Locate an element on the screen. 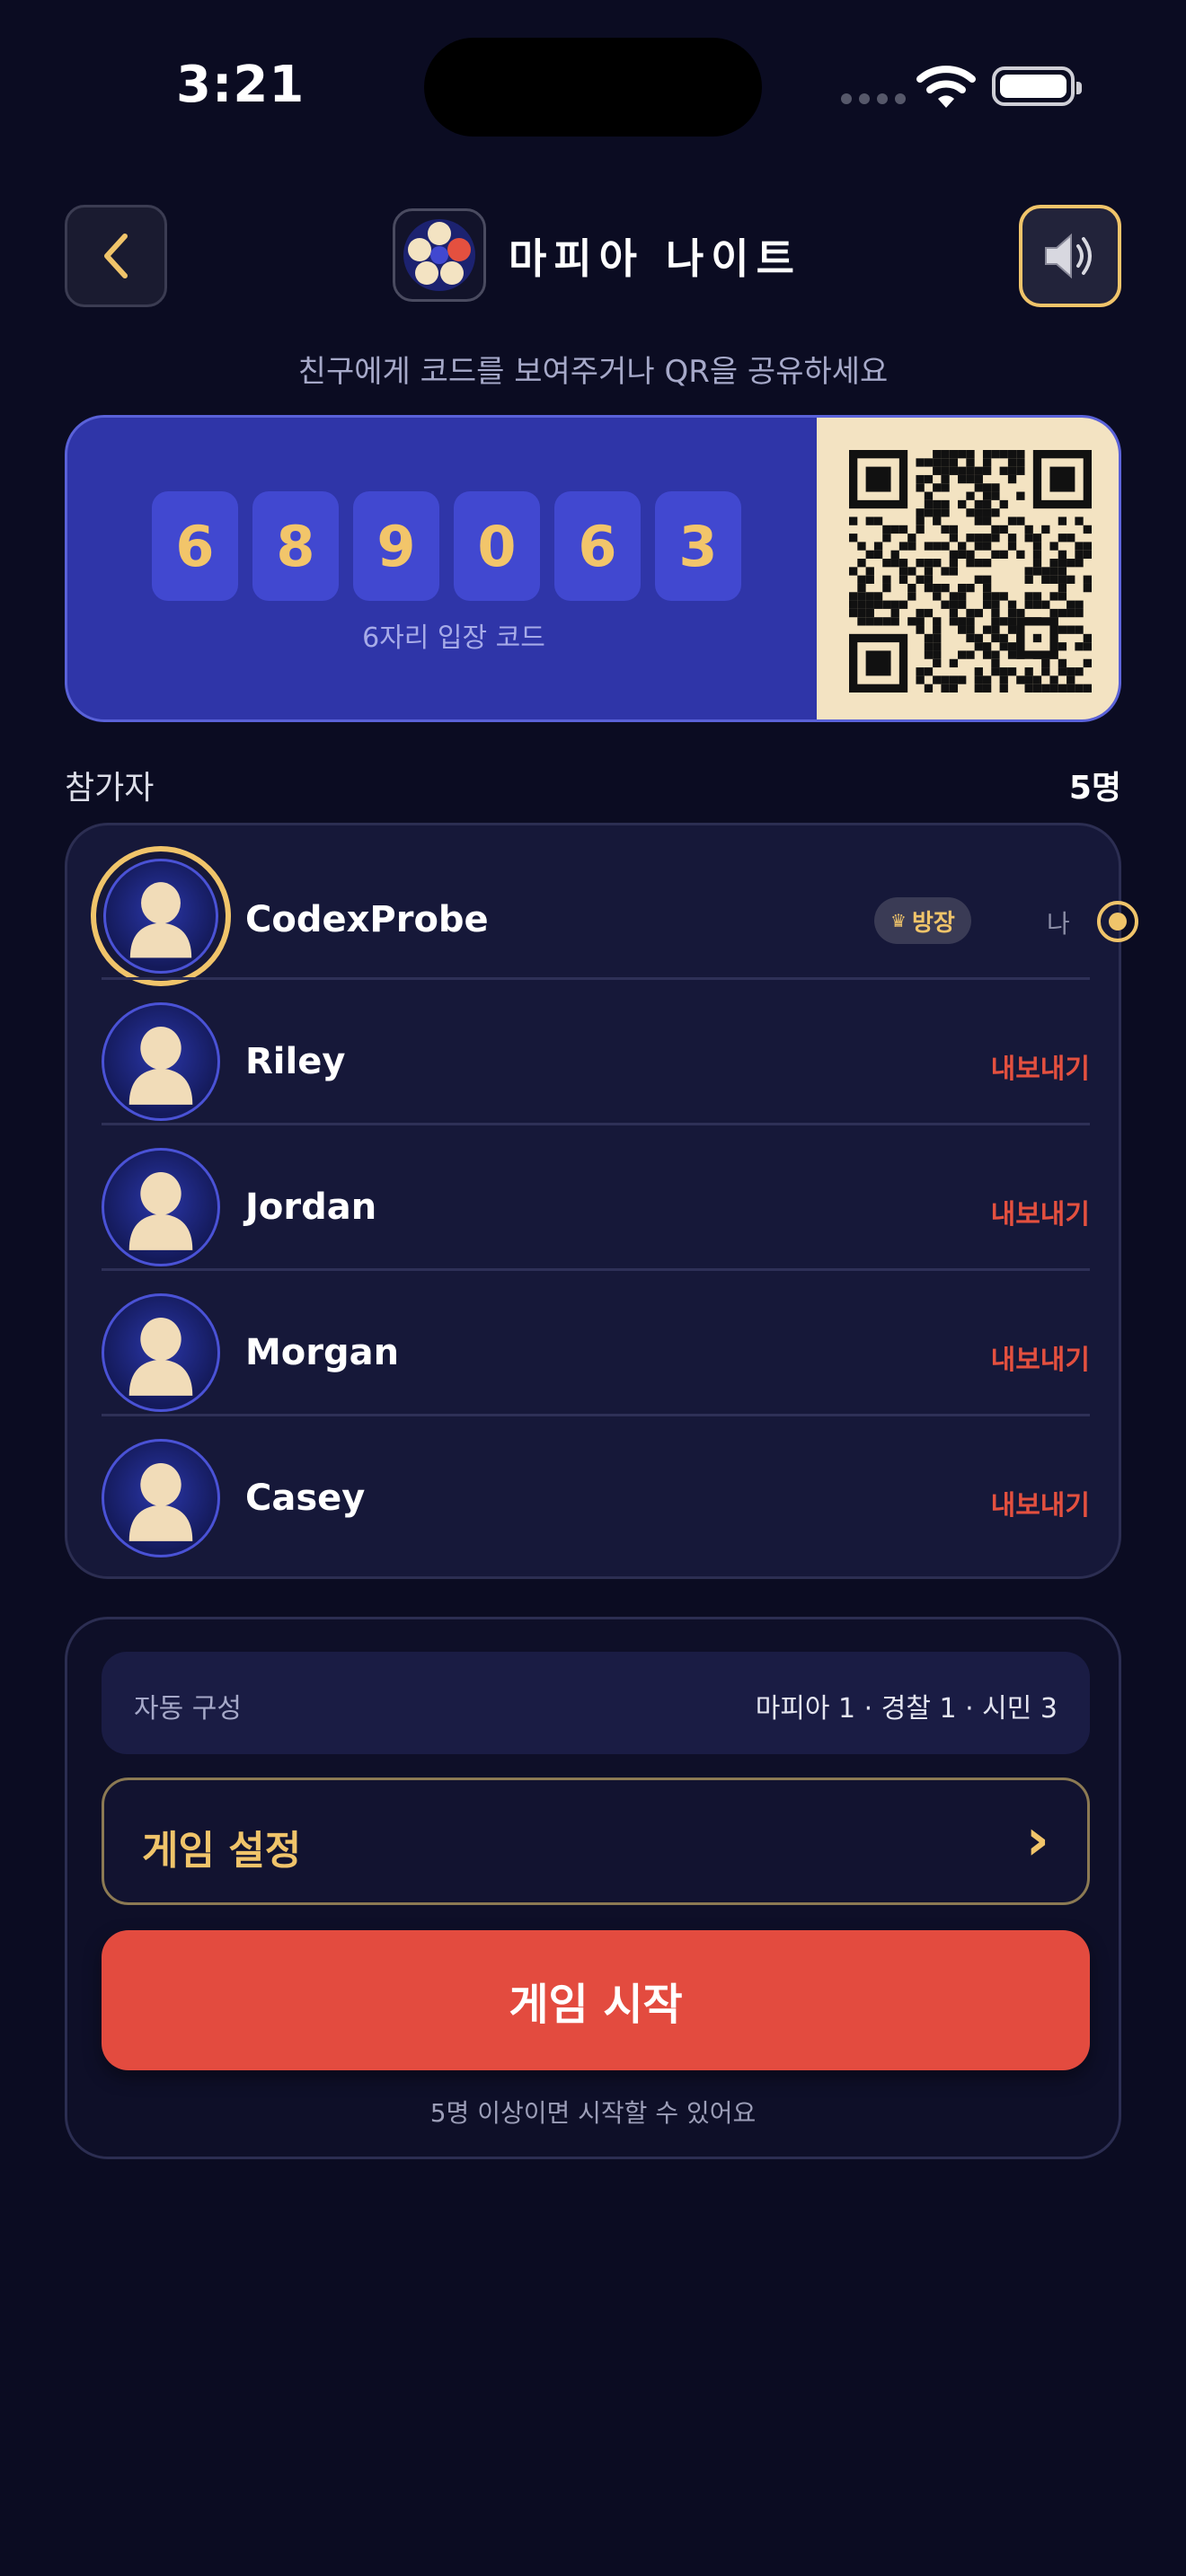  participants-count: 5명 is located at coordinates (1094, 788).